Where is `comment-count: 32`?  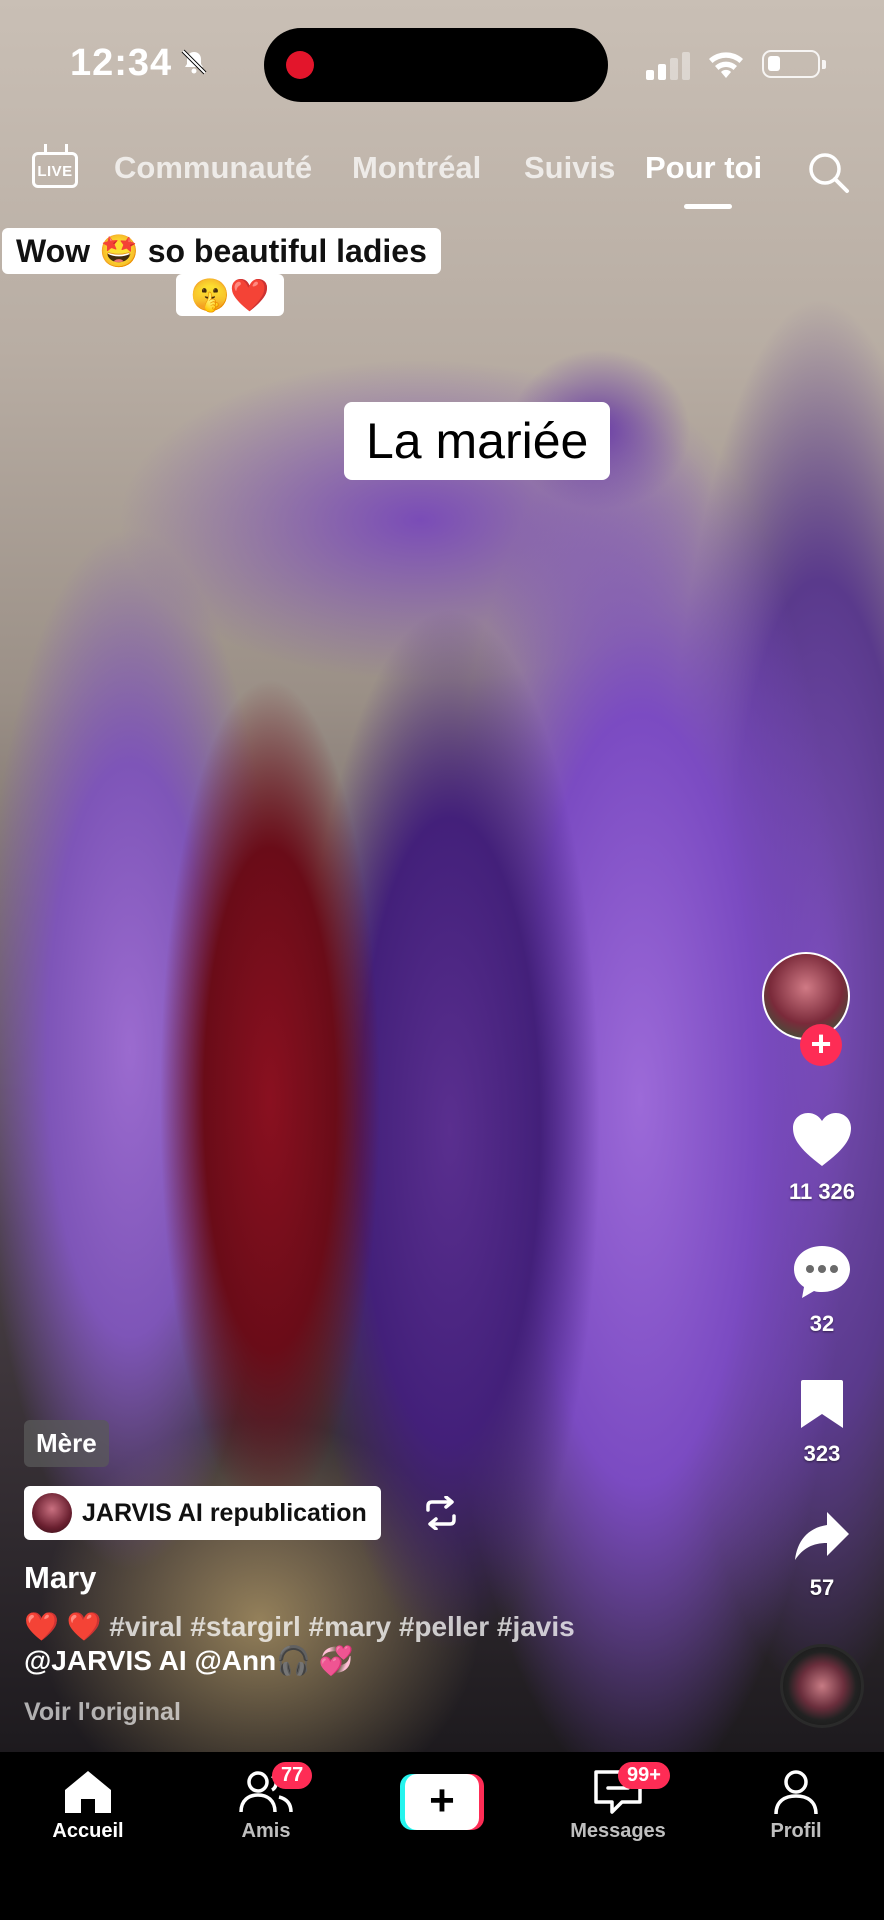
comment-count: 32 is located at coordinates (822, 1323).